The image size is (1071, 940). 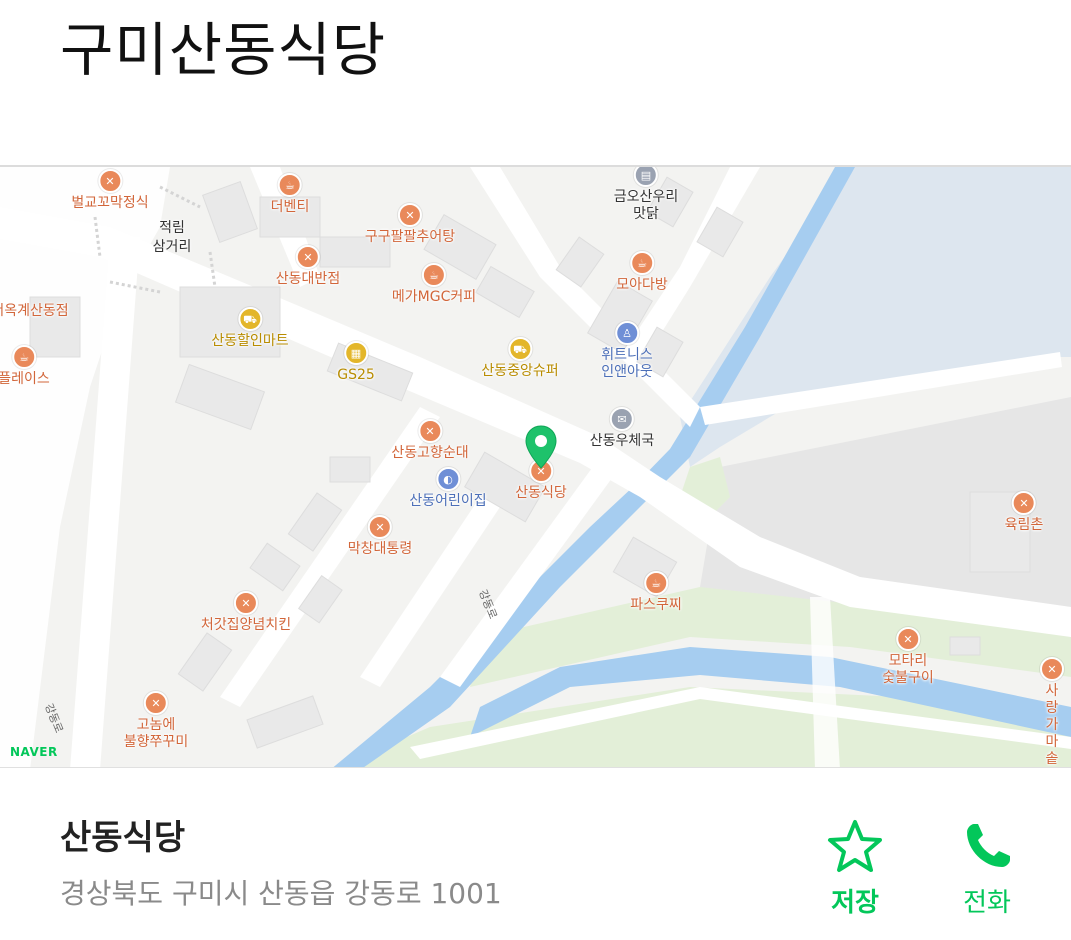 I want to click on poi-gonome: ✕ 고놈에 불향쭈꾸미, so click(x=156, y=721).